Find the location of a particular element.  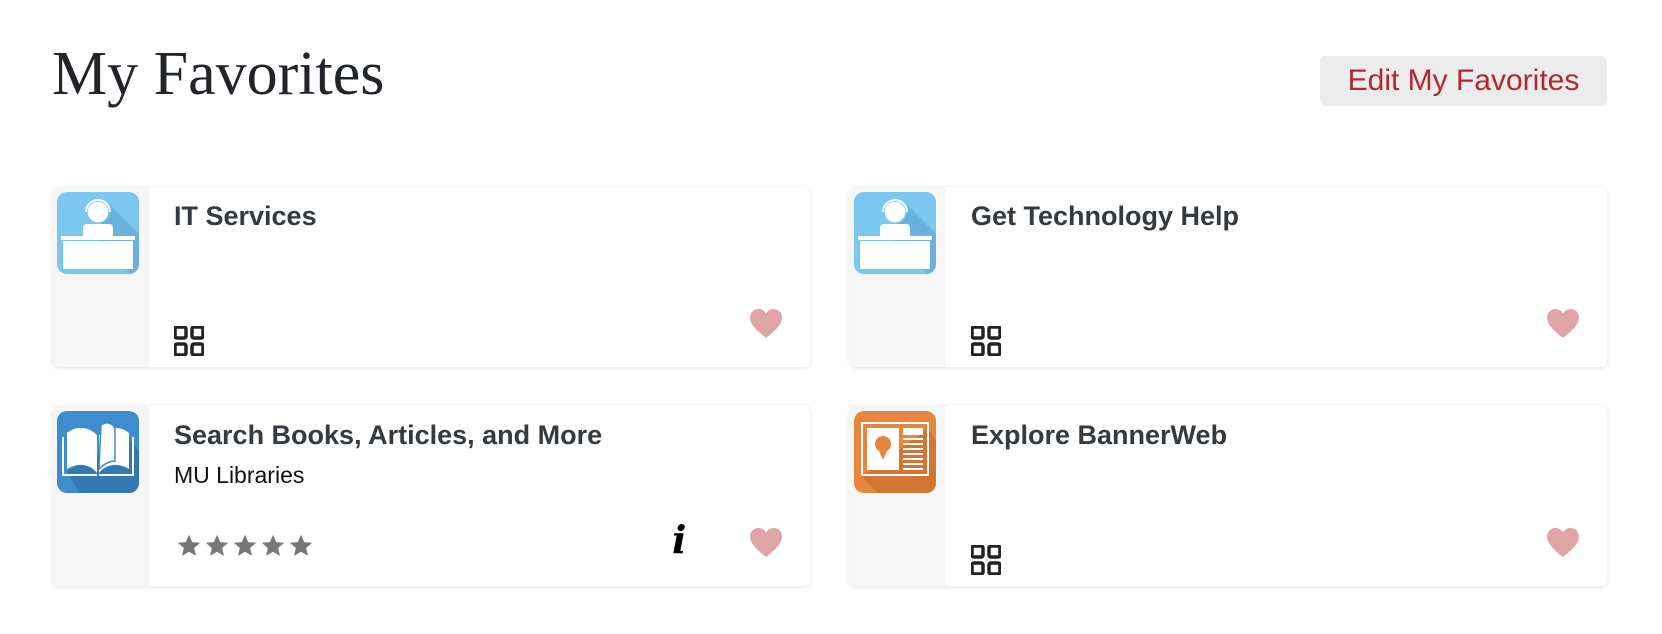

card-subtitle: MU Libraries is located at coordinates (239, 475).